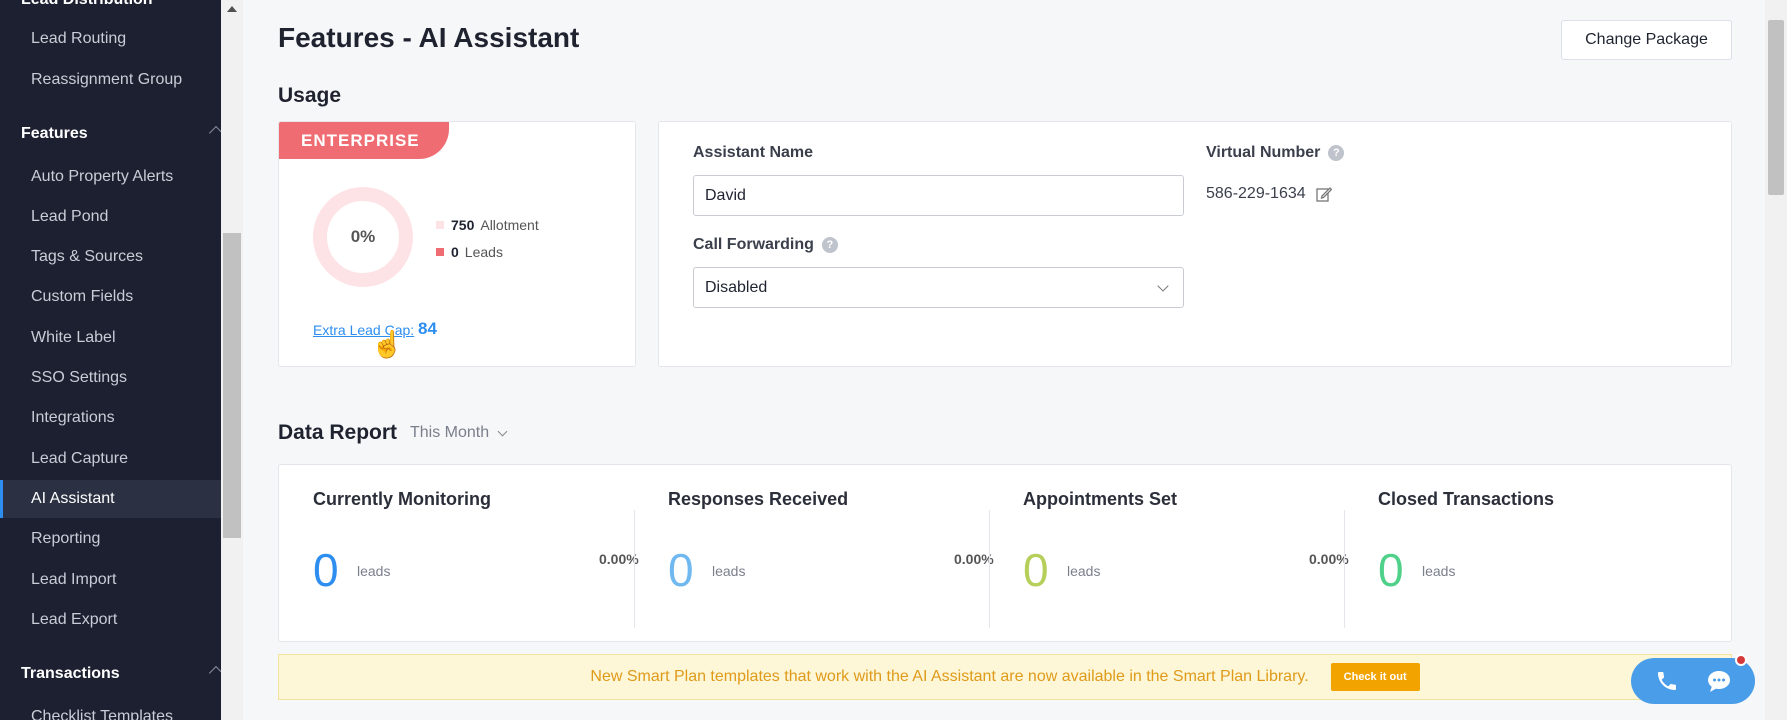 Image resolution: width=1787 pixels, height=720 pixels. Describe the element at coordinates (110, 257) in the screenshot. I see `sidebar-item-tags-sources: Tags & Sources` at that location.